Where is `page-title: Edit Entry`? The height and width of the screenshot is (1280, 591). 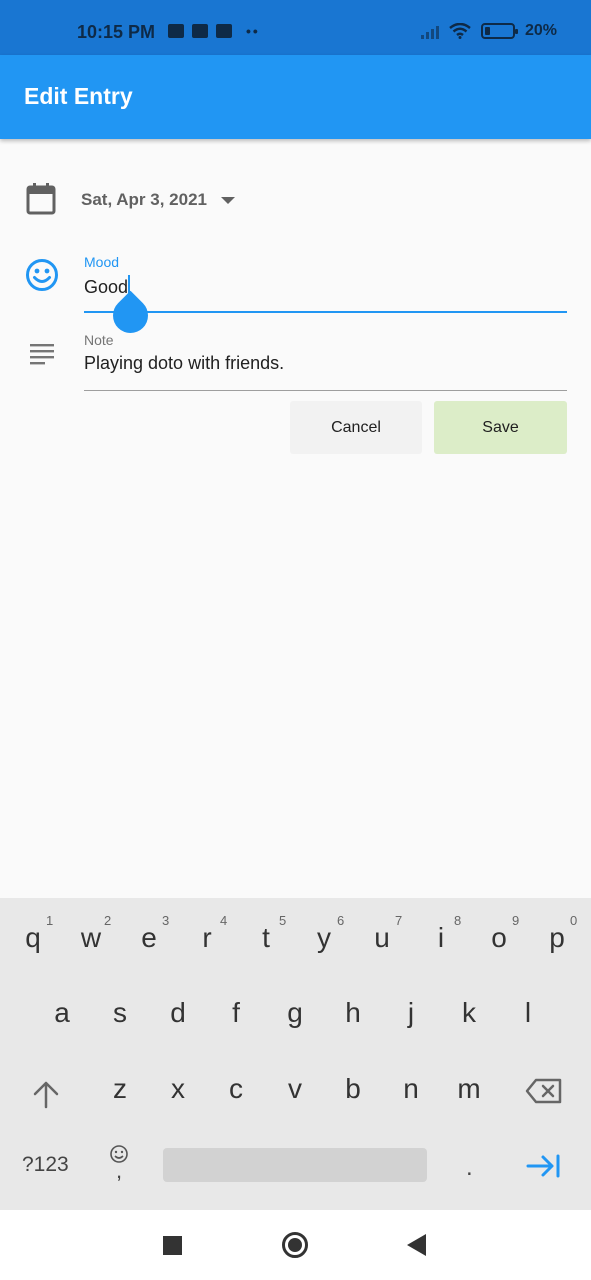
page-title: Edit Entry is located at coordinates (78, 96).